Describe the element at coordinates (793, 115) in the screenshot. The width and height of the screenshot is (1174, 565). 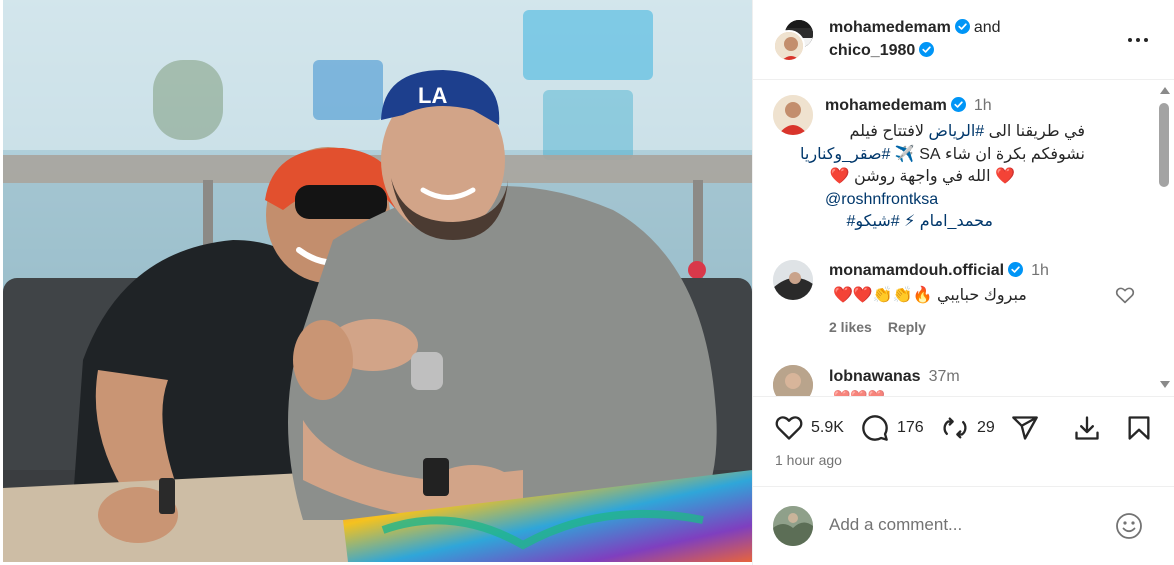
I see `caption-avatar` at that location.